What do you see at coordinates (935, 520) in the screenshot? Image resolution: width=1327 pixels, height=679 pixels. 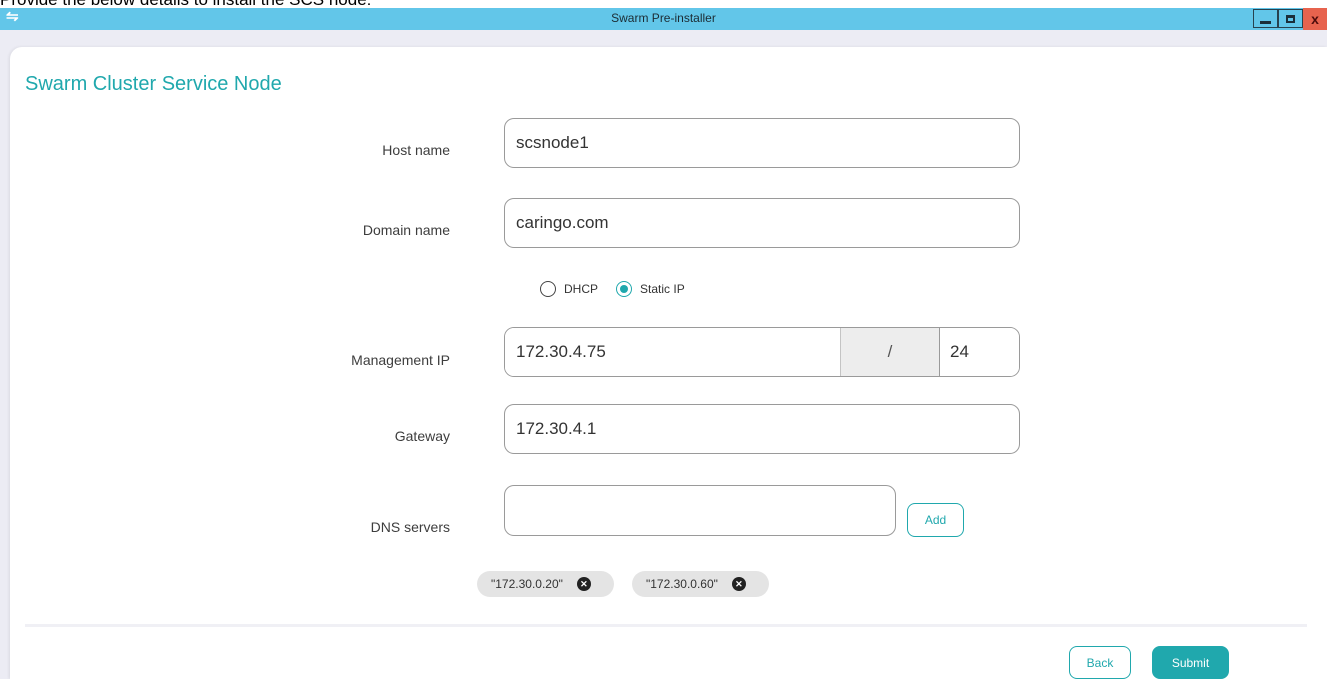 I see `add-dns-button: Add` at bounding box center [935, 520].